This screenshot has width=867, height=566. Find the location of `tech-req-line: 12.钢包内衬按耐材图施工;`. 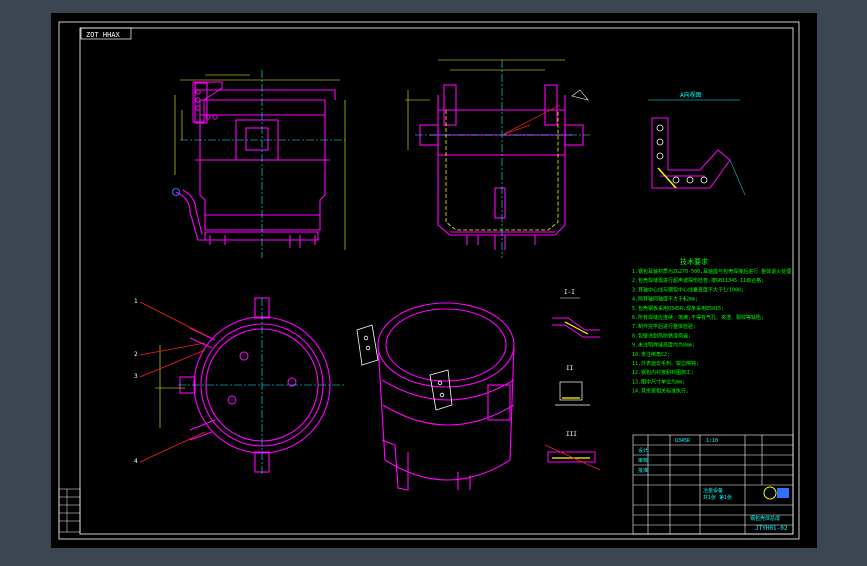

tech-req-line: 12.钢包内衬按耐材图施工; is located at coordinates (663, 372).